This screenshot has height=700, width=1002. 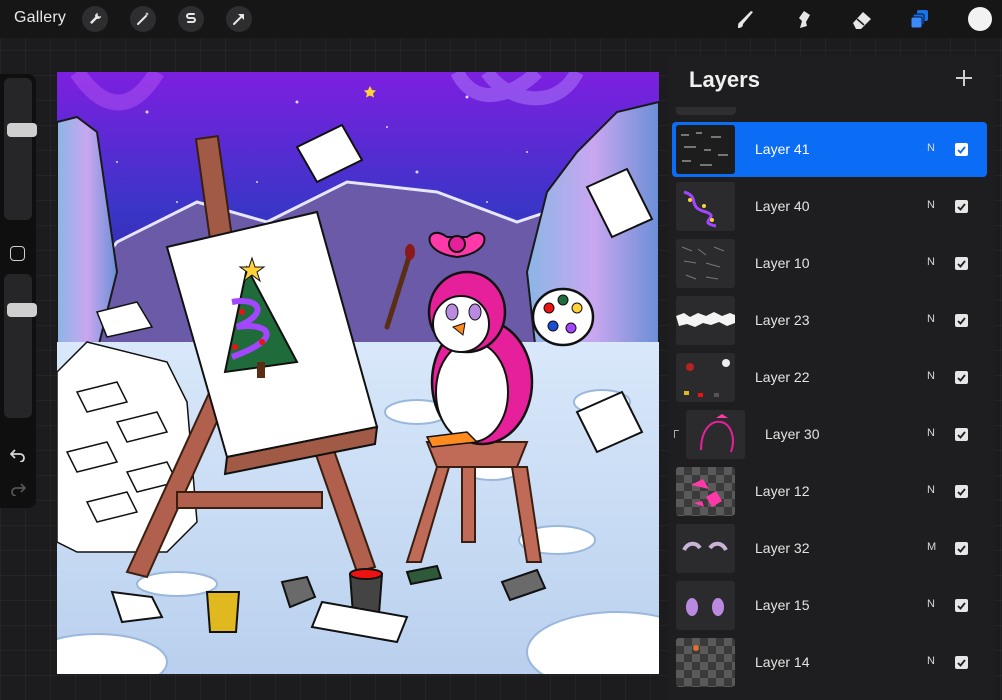 I want to click on color-picker-button, so click(x=980, y=19).